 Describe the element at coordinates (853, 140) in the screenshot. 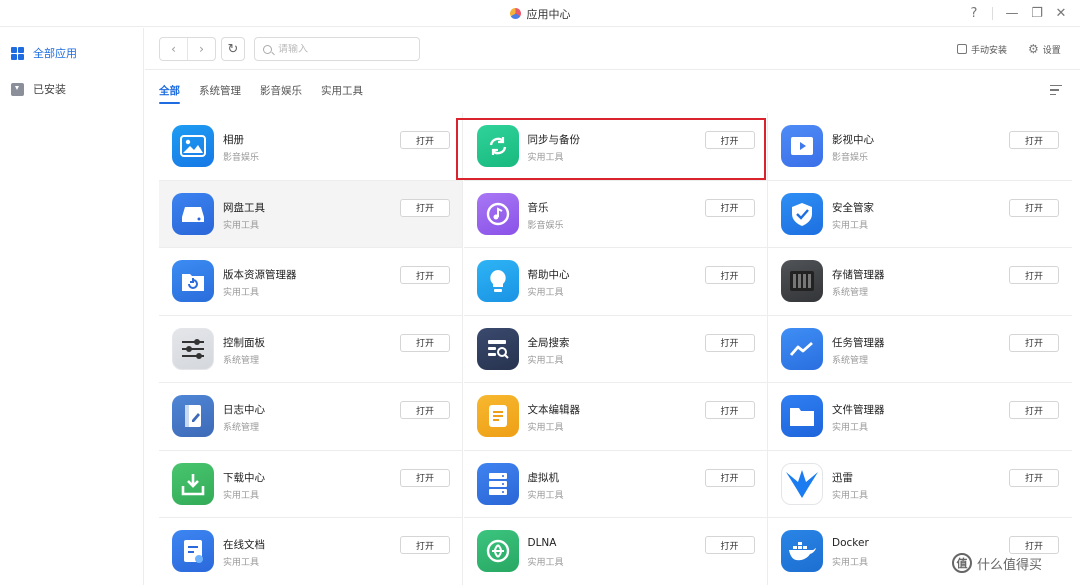

I see `app-name: 影视中心` at that location.